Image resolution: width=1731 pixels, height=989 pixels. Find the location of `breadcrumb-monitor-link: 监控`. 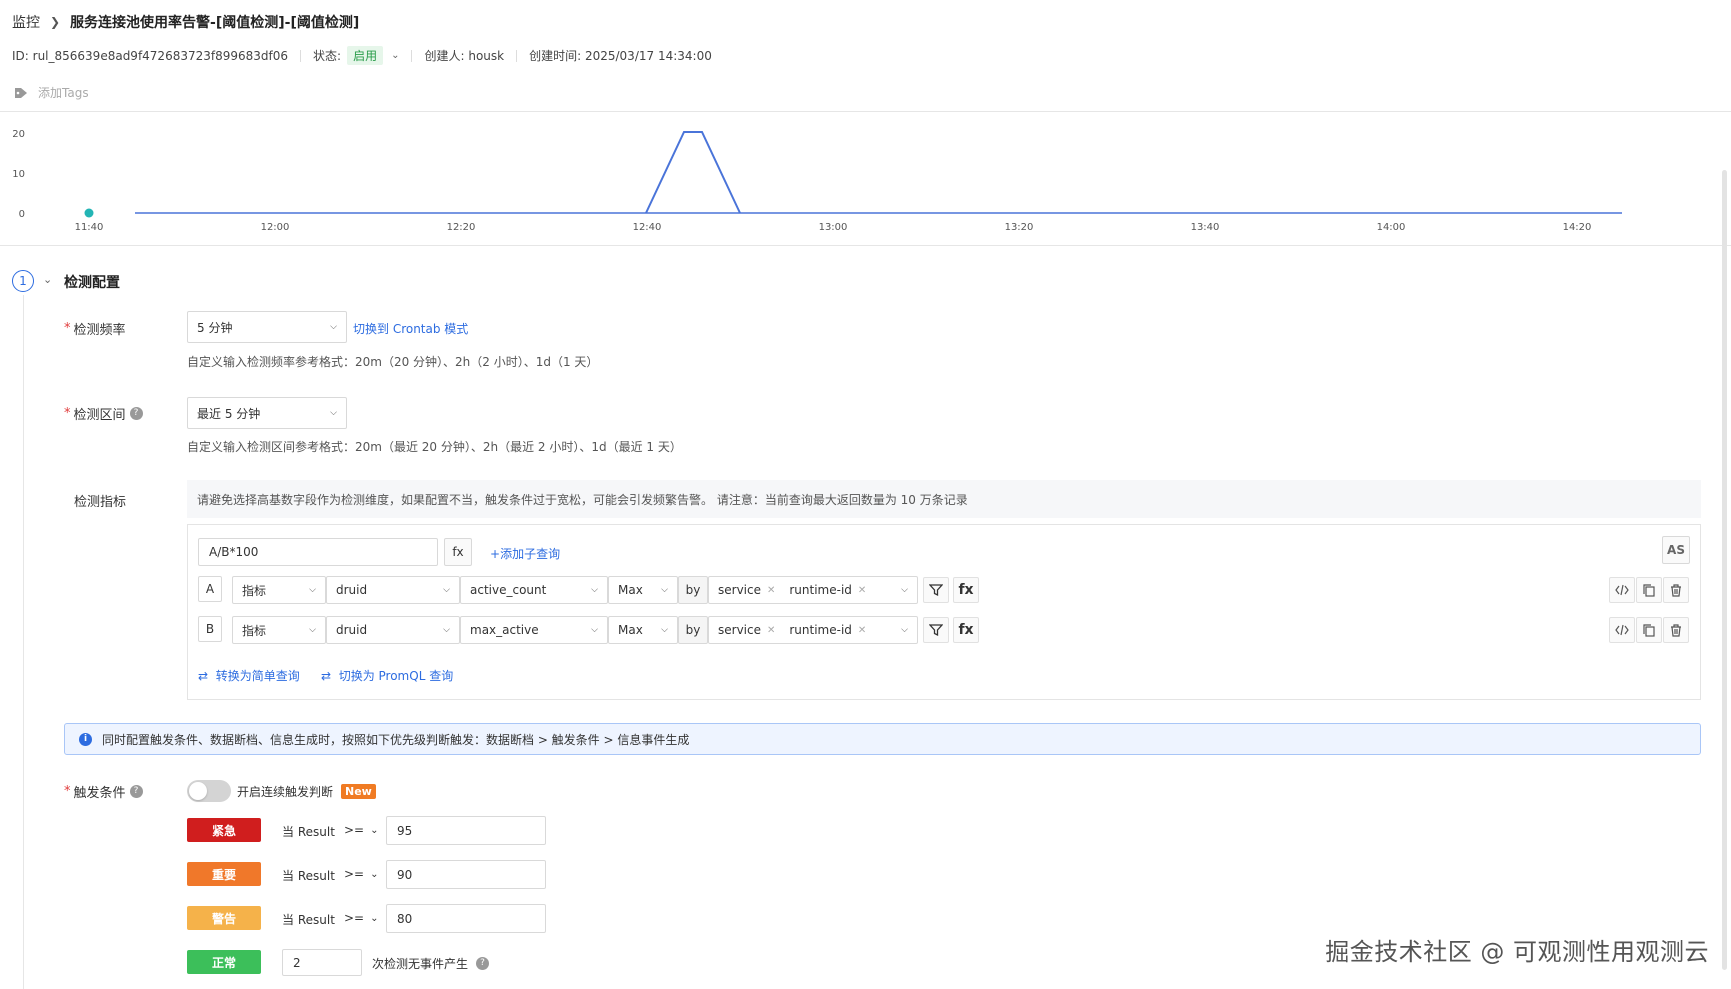

breadcrumb-monitor-link: 监控 is located at coordinates (26, 22).